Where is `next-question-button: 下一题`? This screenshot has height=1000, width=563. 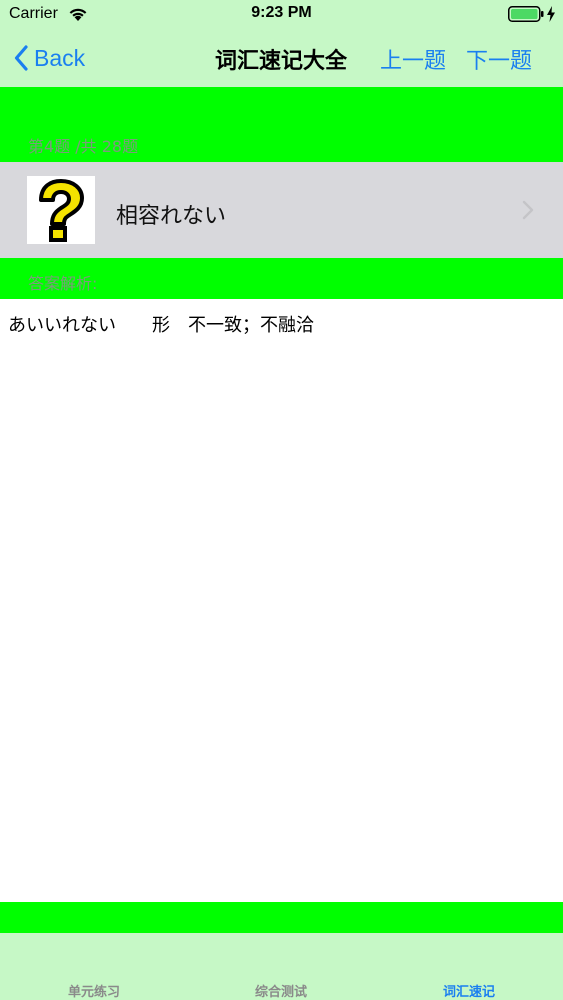 next-question-button: 下一题 is located at coordinates (499, 59).